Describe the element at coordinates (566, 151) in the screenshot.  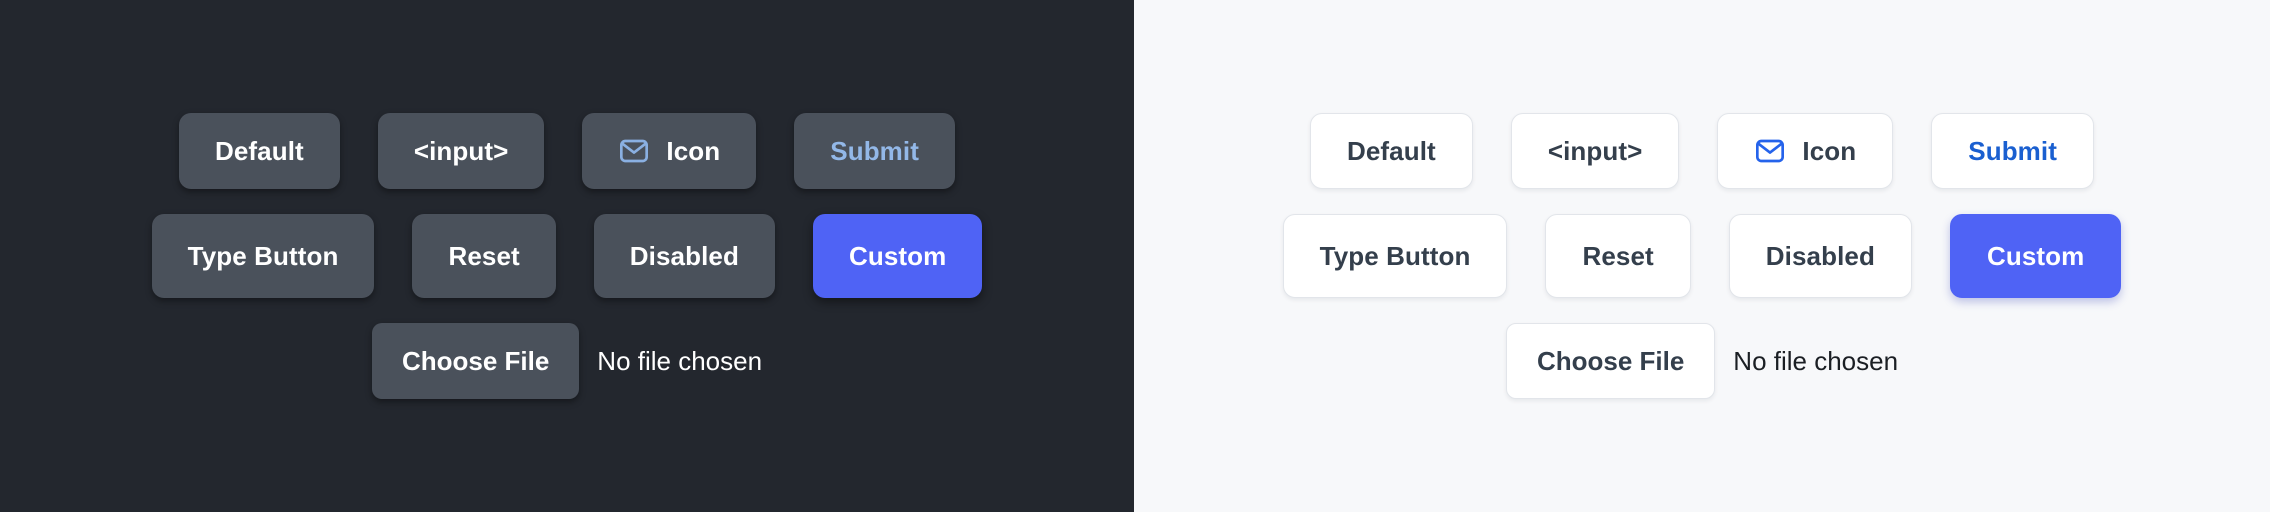
I see `dark-button-row-1: Default <input> Icon Submit` at that location.